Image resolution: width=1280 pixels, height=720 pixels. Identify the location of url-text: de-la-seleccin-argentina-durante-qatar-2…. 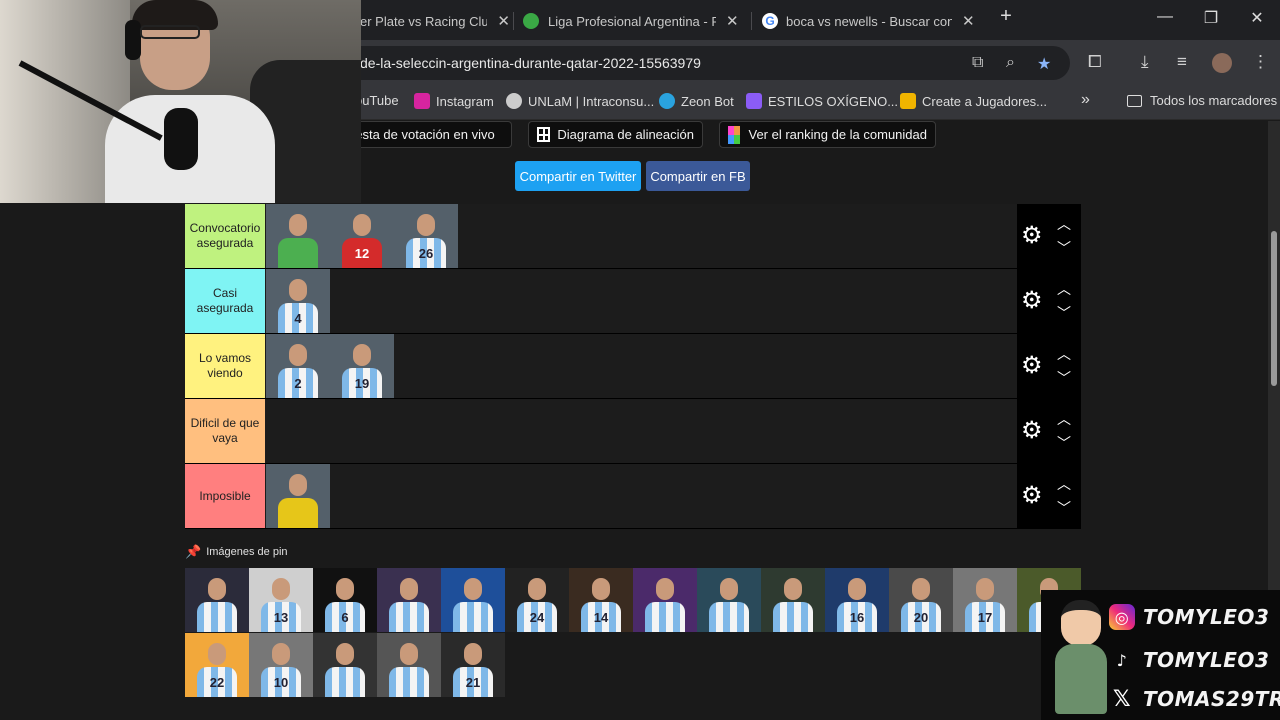
(530, 63).